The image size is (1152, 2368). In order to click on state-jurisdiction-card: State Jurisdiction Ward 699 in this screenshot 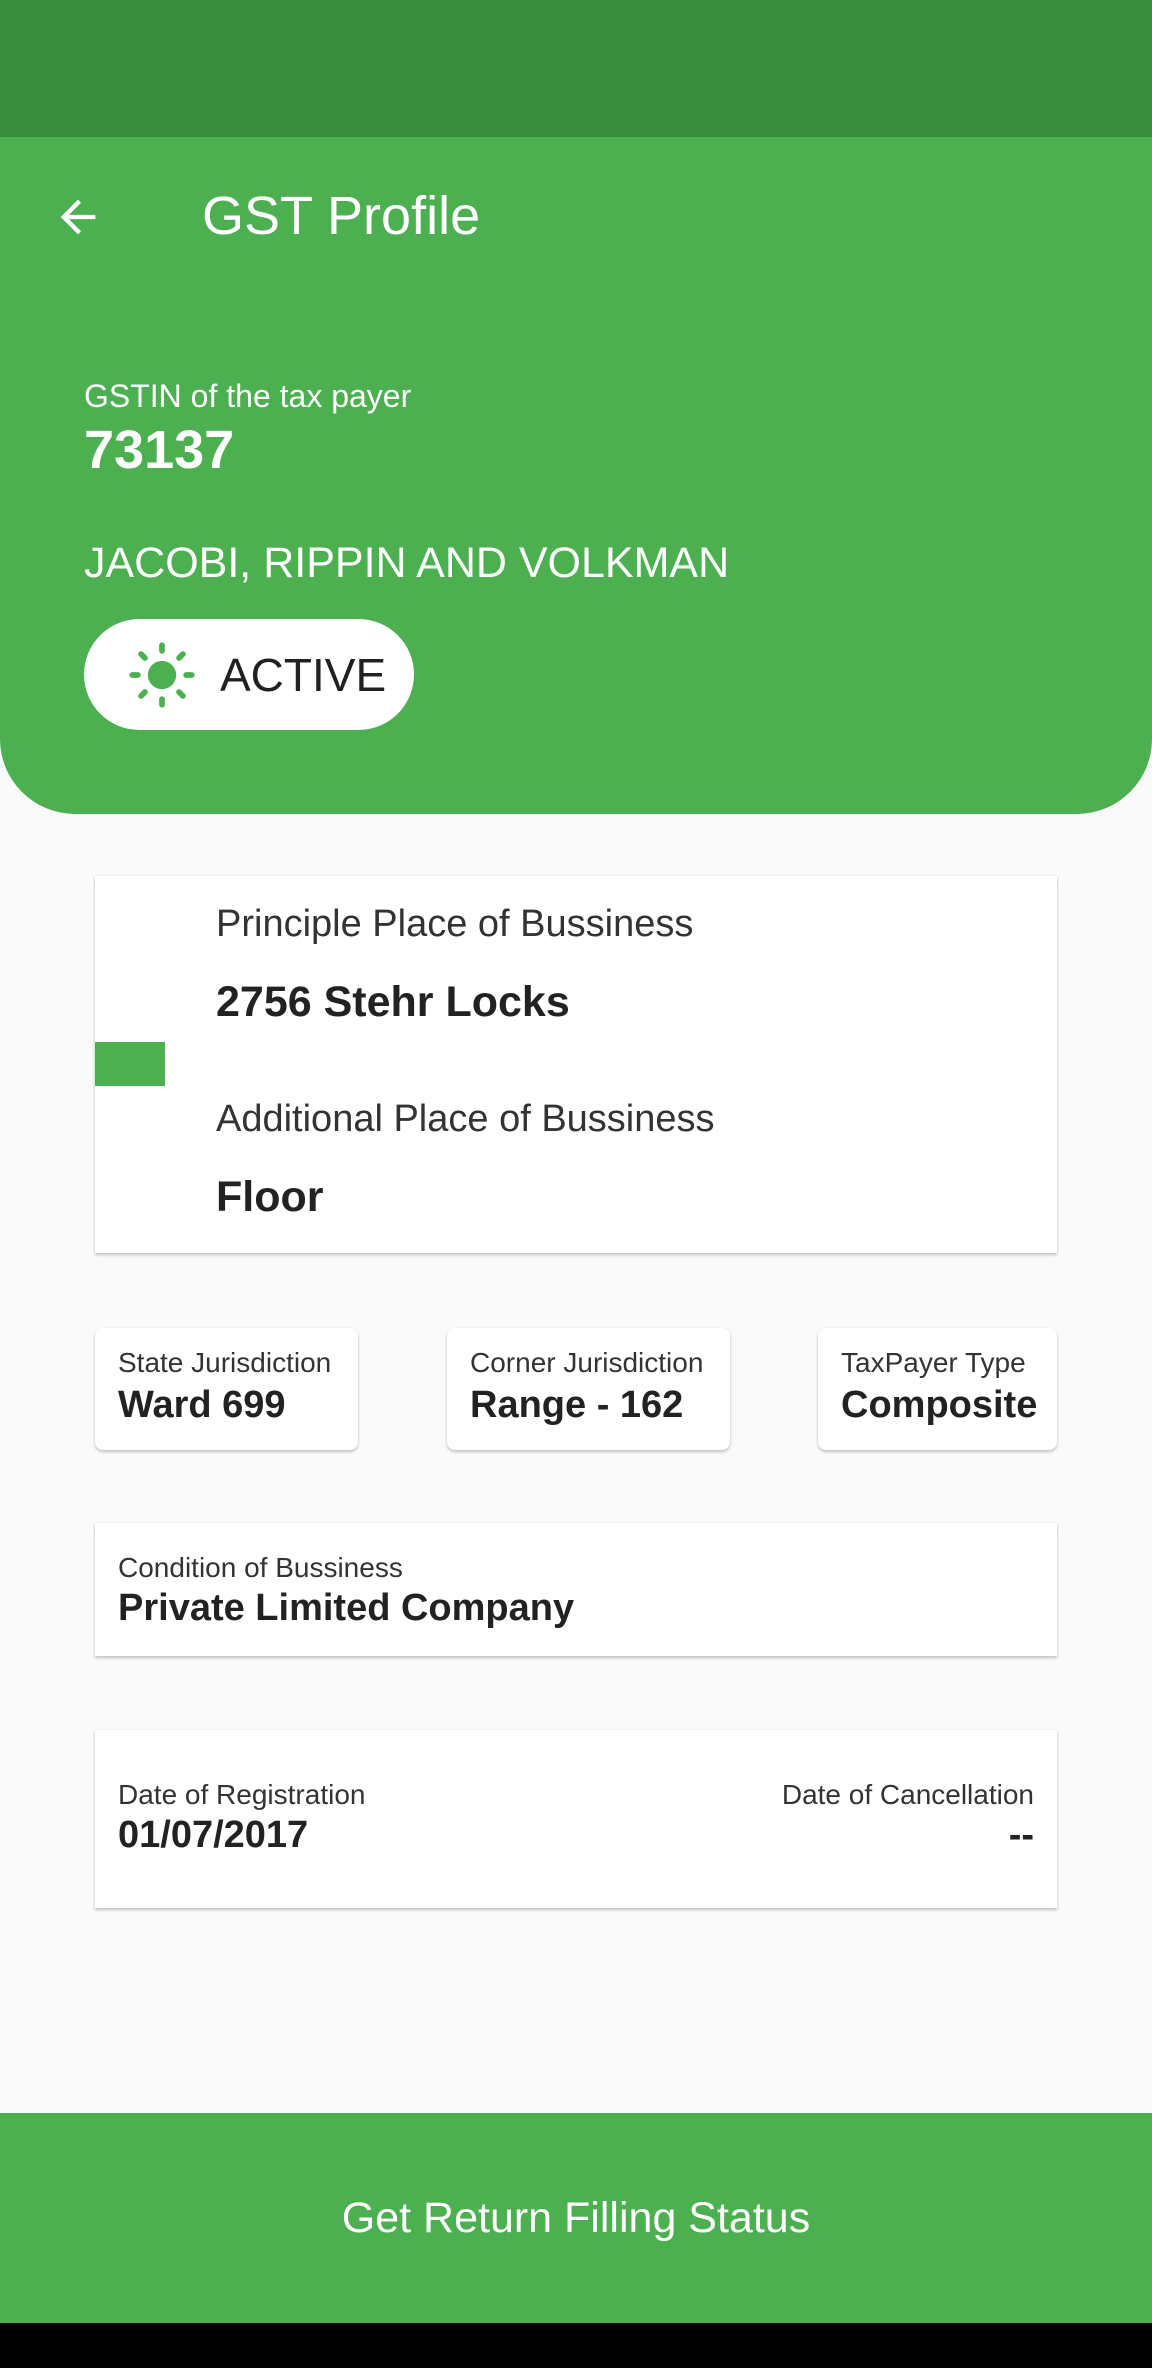, I will do `click(226, 1389)`.